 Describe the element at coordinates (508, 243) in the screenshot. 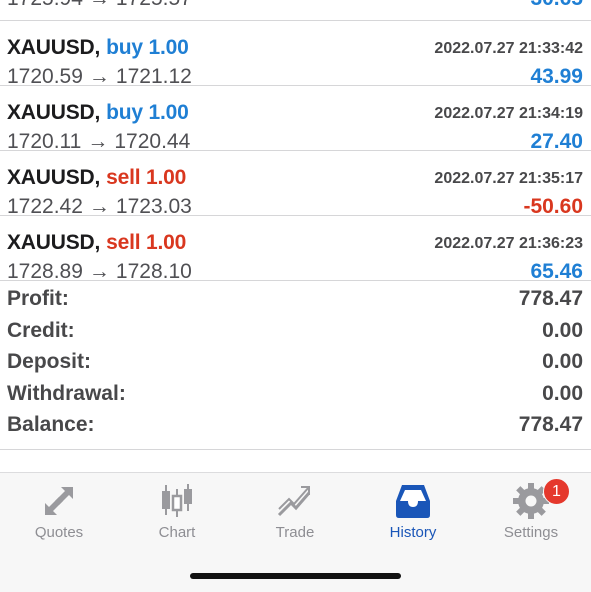

I see `deal-time: 2022.07.27 21:36:23` at that location.